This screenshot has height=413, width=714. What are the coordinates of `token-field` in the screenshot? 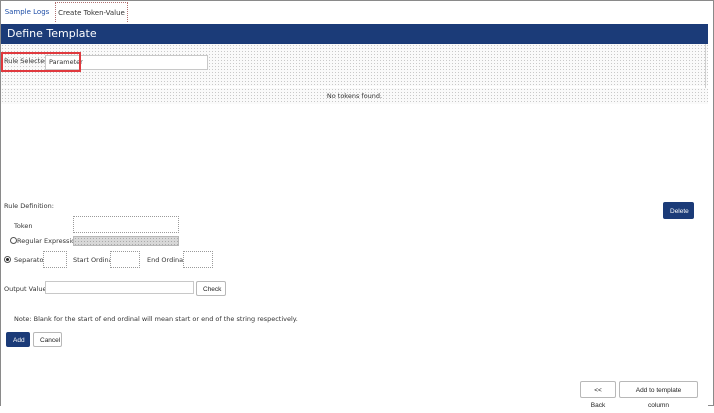 It's located at (126, 224).